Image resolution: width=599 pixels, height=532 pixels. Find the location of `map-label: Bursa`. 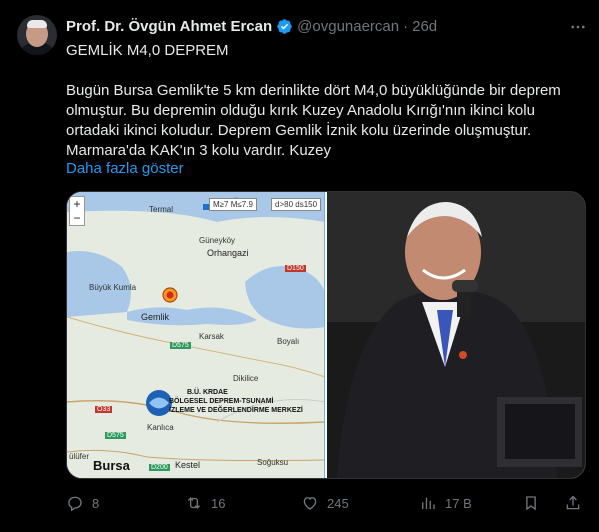

map-label: Bursa is located at coordinates (111, 465).